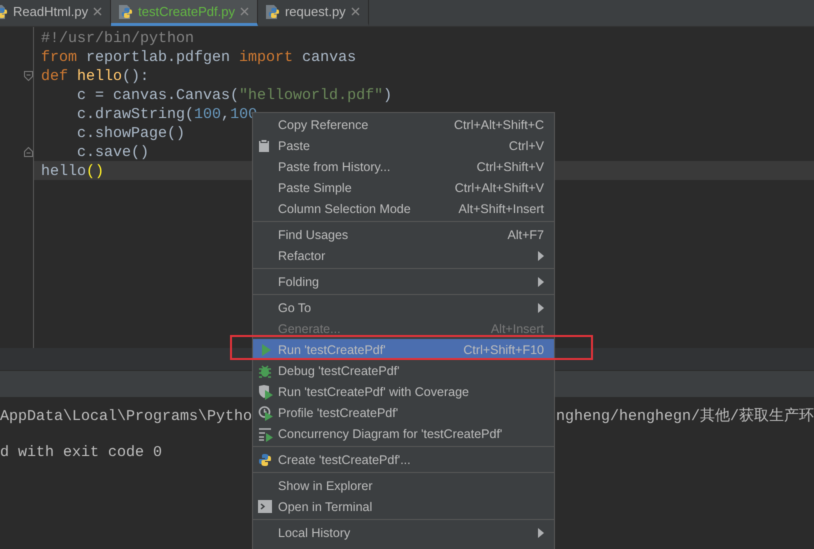 This screenshot has width=814, height=549. What do you see at coordinates (81, 452) in the screenshot?
I see `console-output-line: d with exit code 0` at bounding box center [81, 452].